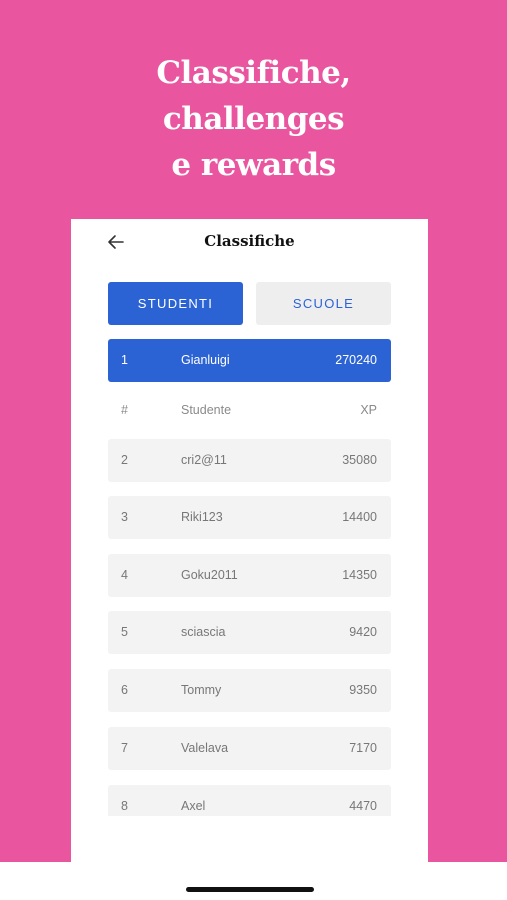 This screenshot has height=900, width=507. I want to click on page-title: Classifiche, so click(249, 241).